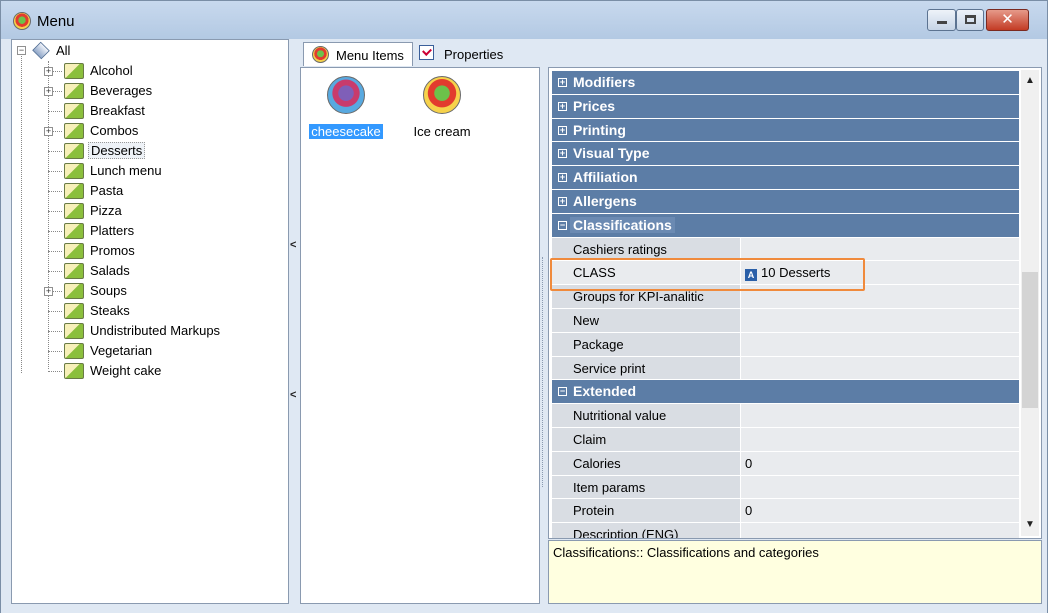  Describe the element at coordinates (1007, 20) in the screenshot. I see `close-button: ✕` at that location.